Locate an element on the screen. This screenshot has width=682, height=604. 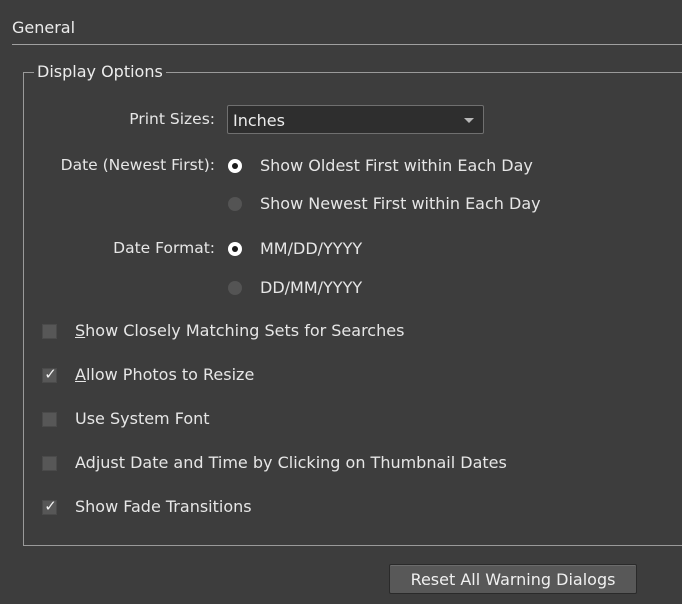
checkbox-allow-photos-resize-label: Allow Photos to Resize is located at coordinates (165, 374).